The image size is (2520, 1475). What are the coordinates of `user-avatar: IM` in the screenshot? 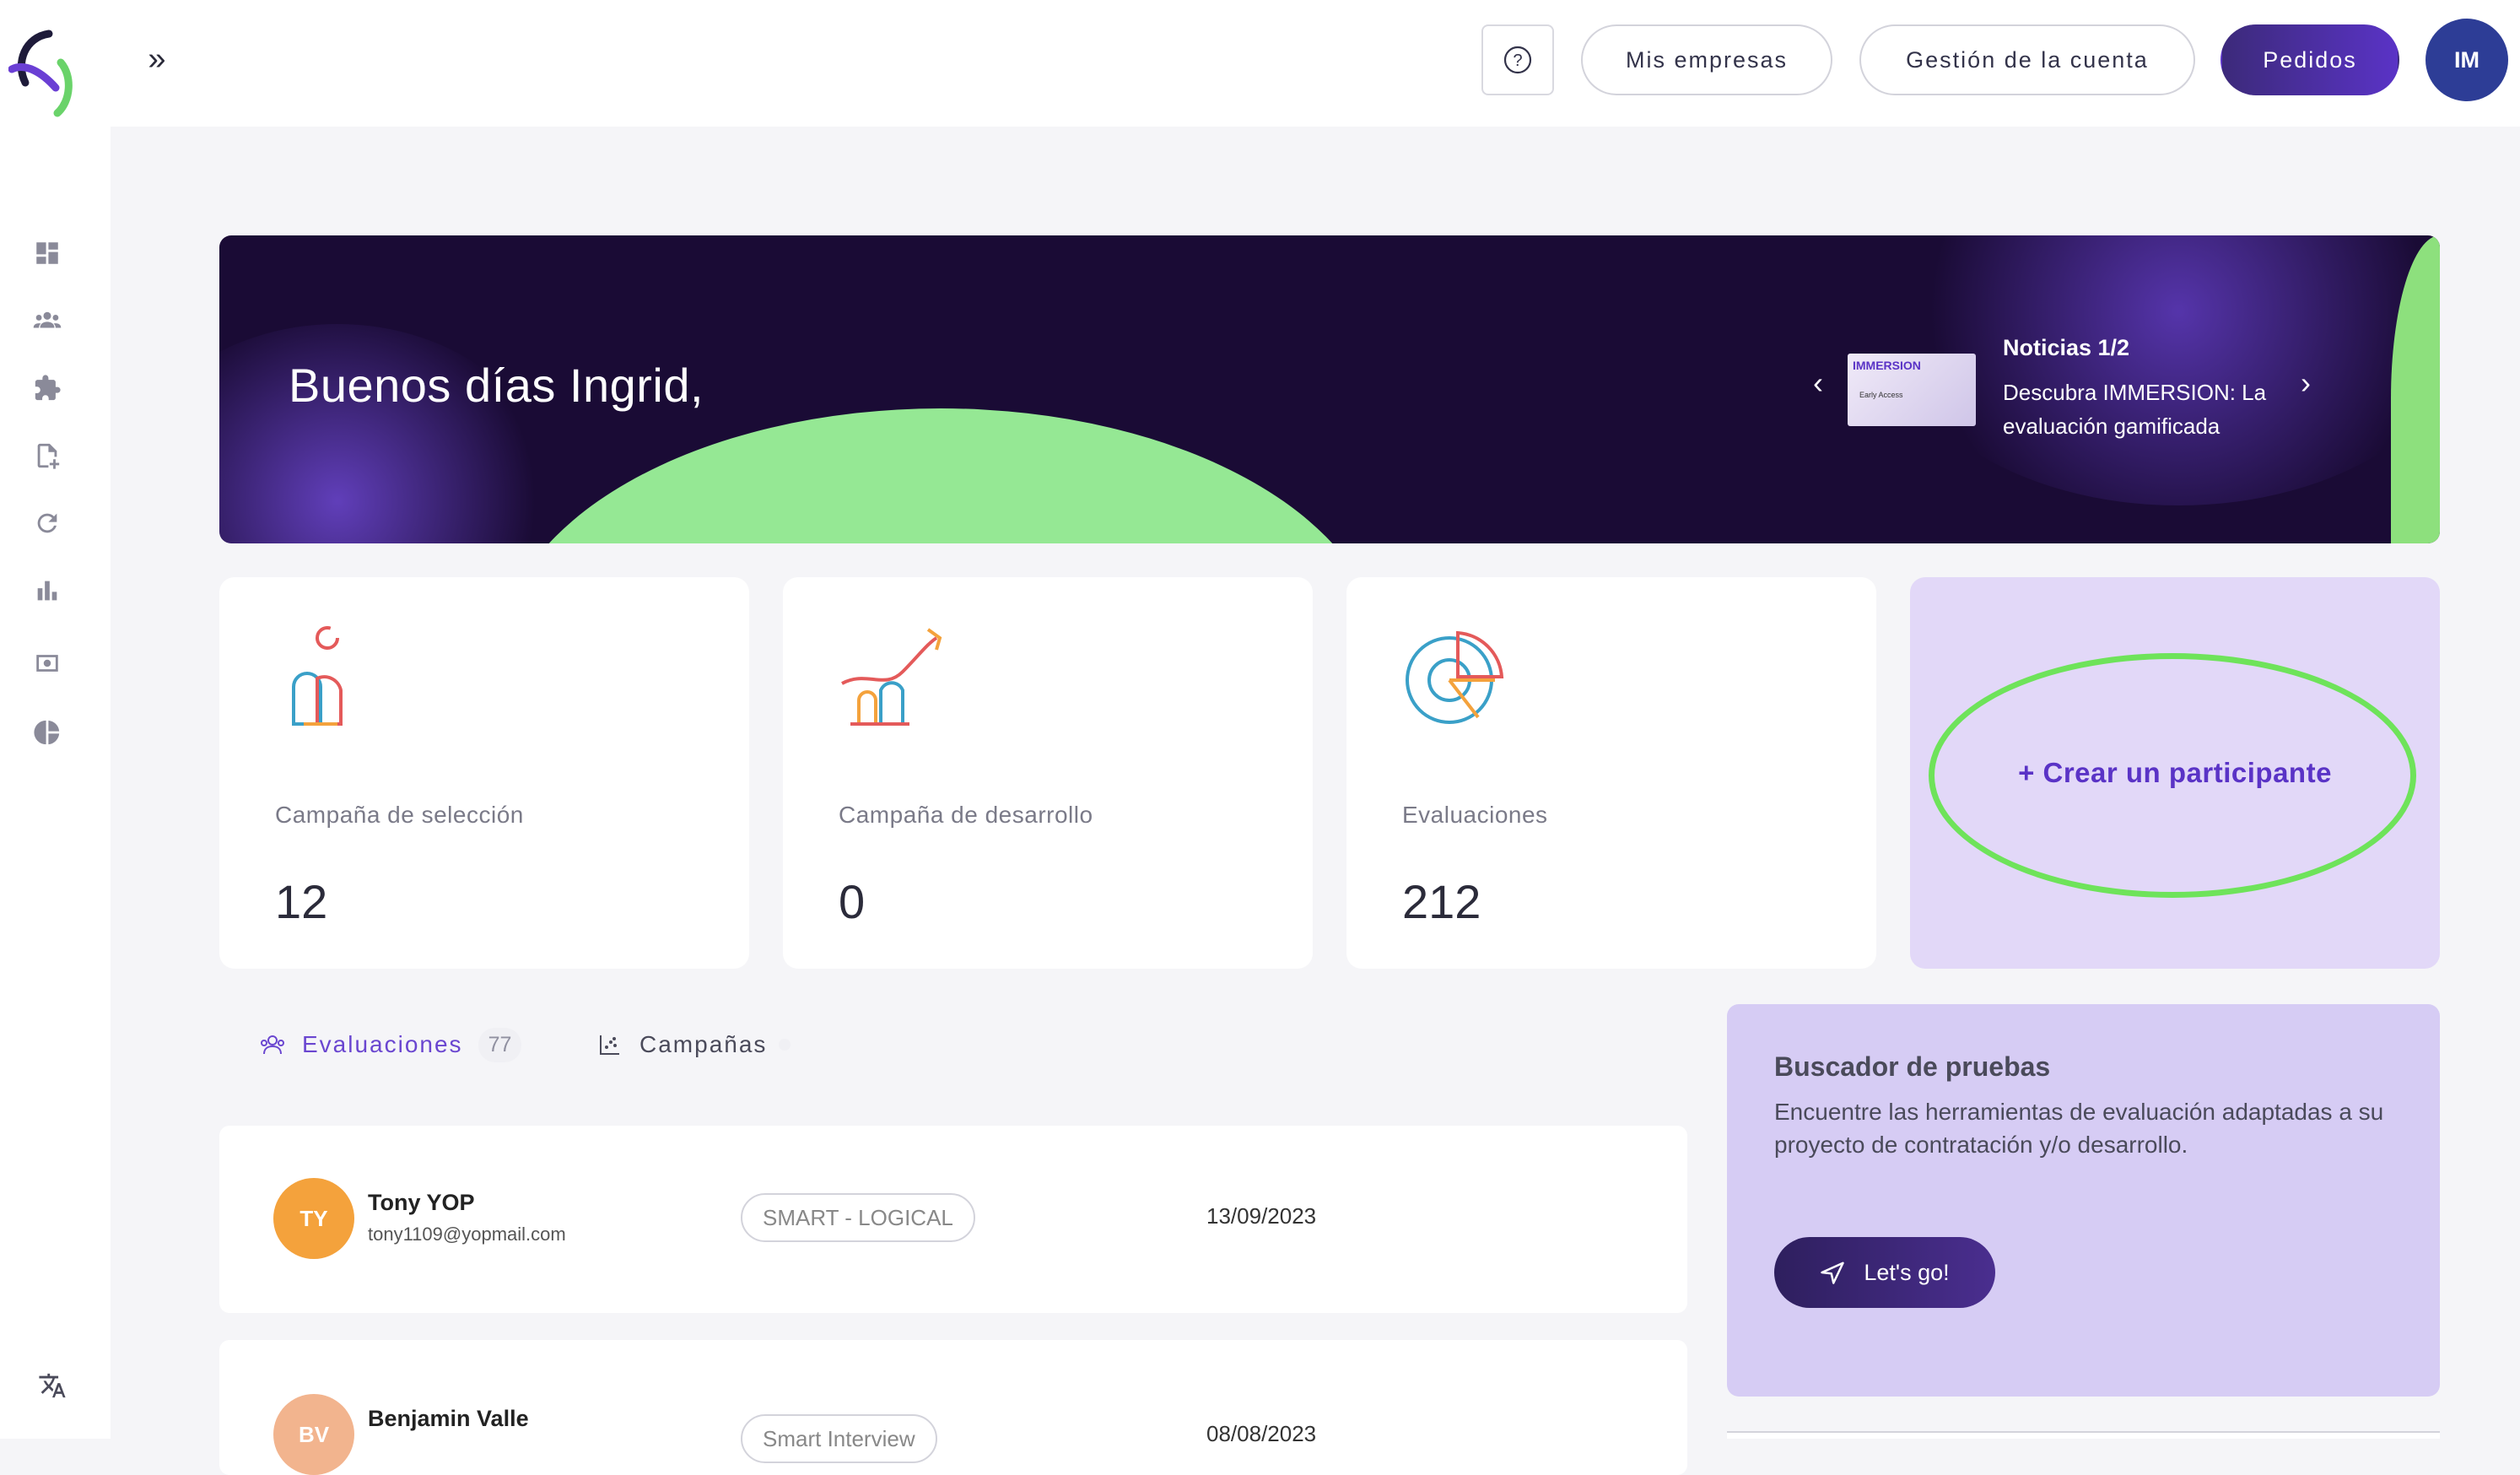 It's located at (2467, 60).